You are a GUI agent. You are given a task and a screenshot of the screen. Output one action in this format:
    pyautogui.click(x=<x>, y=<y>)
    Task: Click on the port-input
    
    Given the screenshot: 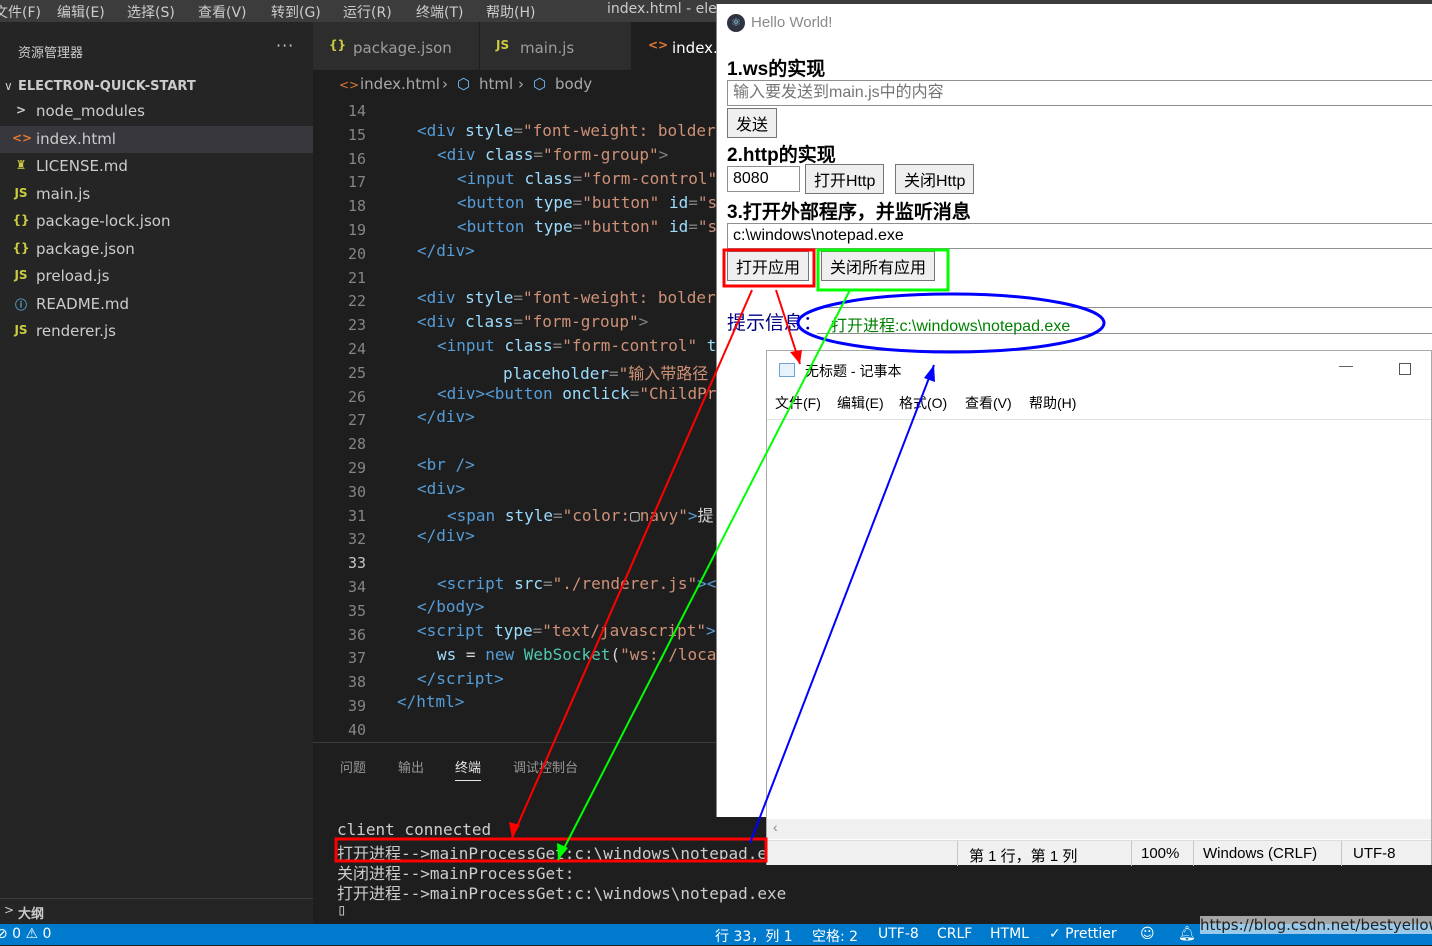 What is the action you would take?
    pyautogui.click(x=763, y=179)
    